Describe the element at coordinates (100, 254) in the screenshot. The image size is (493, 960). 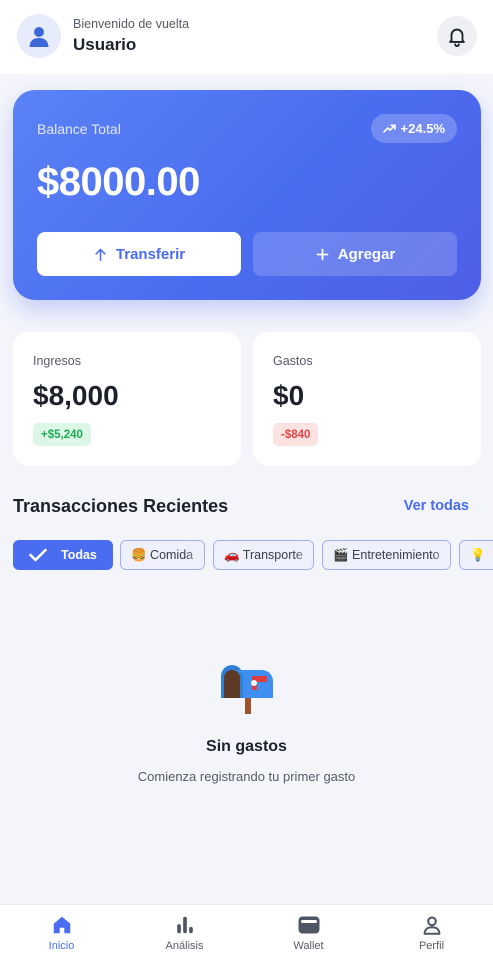
I see `arrow-up-icon` at that location.